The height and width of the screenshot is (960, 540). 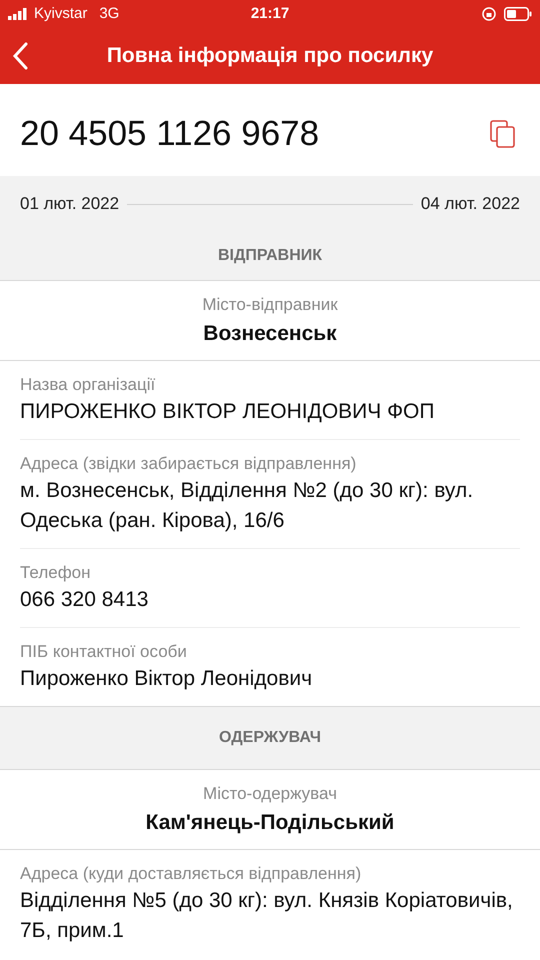 I want to click on field-value: м. Вознесенськ, Відділення №2 (до 30 кг): вул. Одеська (ран. Кірова), 16/6, so click(x=247, y=506).